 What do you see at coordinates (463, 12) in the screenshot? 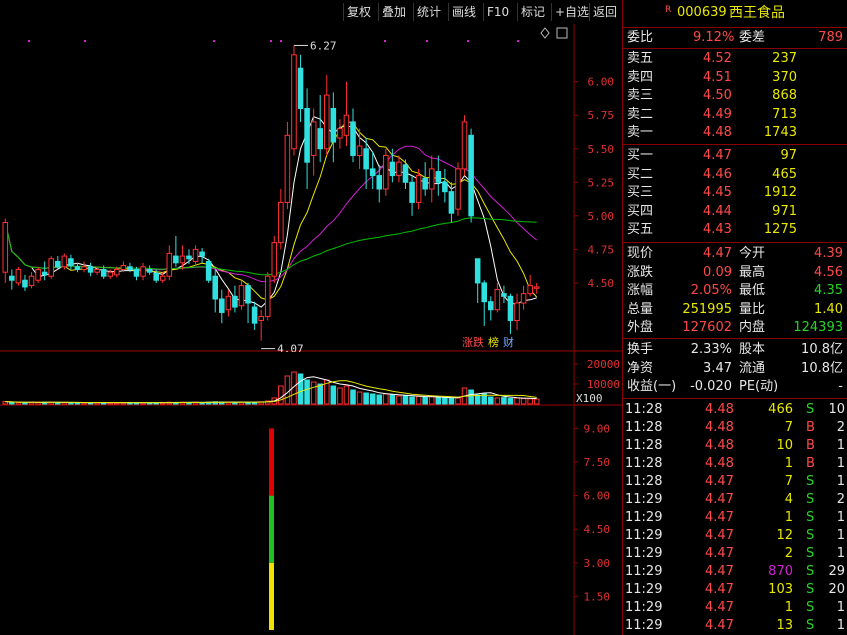
I see `draw-line-button: 画线` at bounding box center [463, 12].